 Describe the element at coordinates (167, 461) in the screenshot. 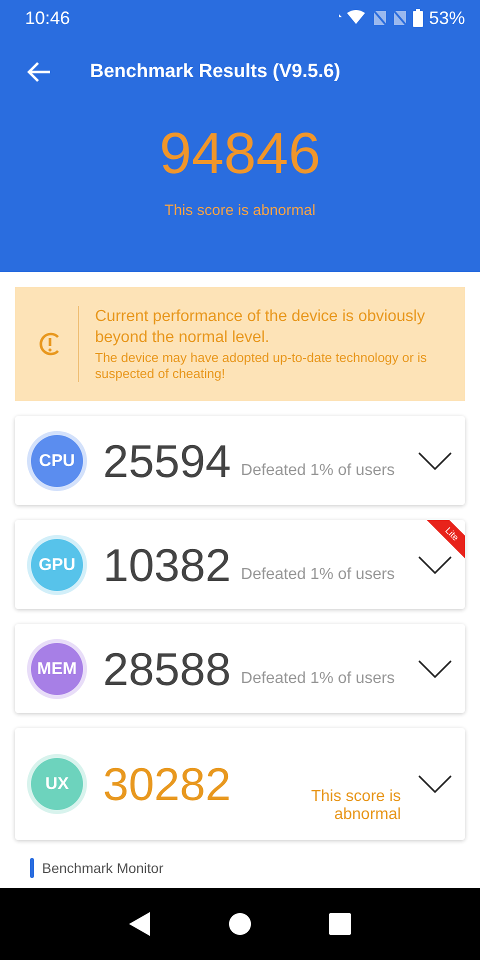

I see `category-score: 25594` at that location.